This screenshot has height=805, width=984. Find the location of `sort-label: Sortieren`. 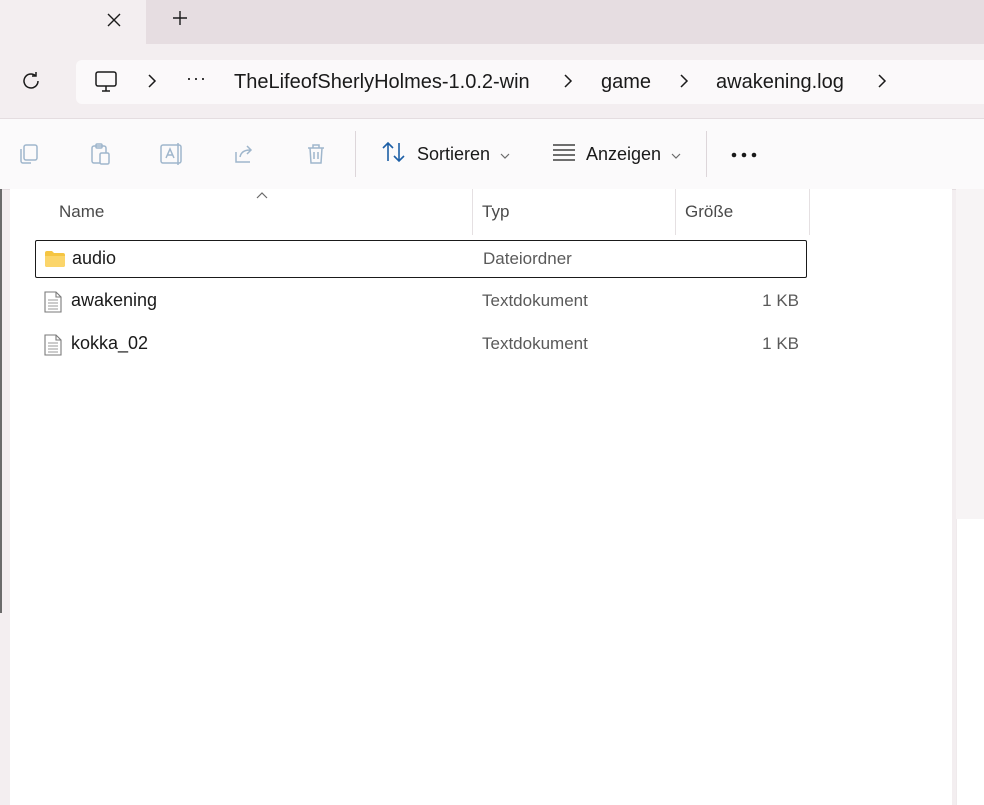

sort-label: Sortieren is located at coordinates (454, 153).